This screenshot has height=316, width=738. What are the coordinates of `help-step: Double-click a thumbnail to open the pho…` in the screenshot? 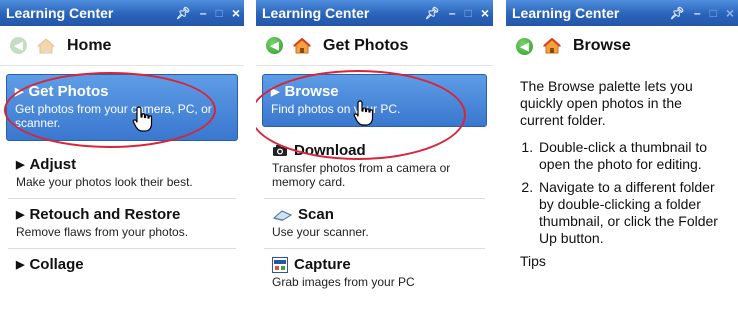 It's located at (630, 156).